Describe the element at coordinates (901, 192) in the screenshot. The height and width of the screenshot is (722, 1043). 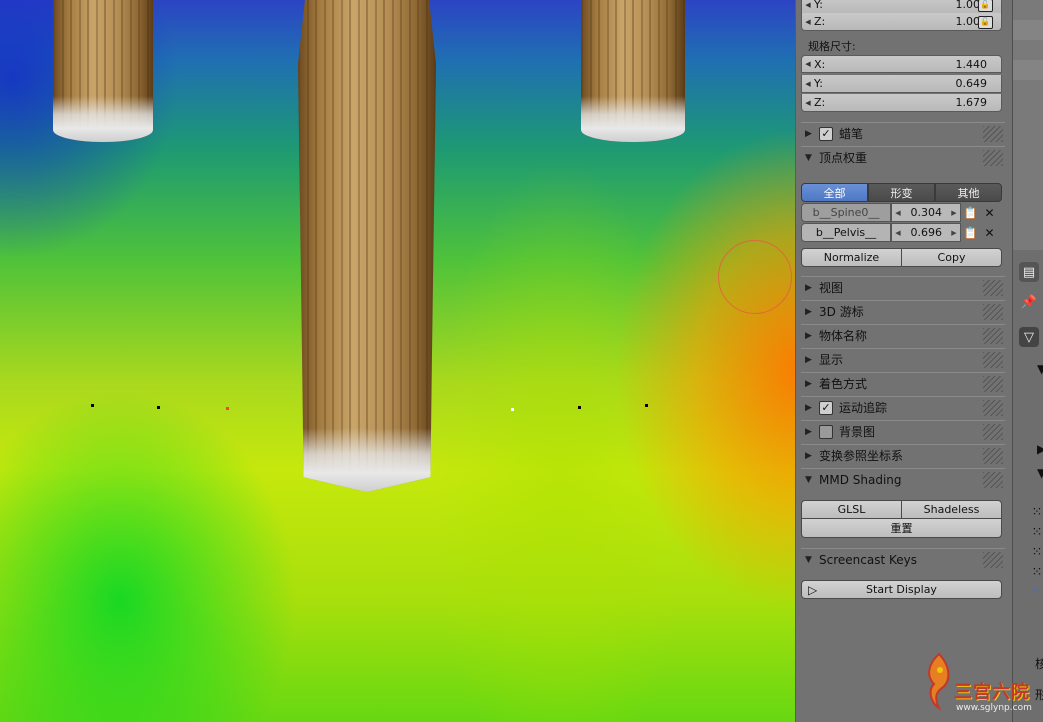
I see `tab-deform: 形变` at that location.